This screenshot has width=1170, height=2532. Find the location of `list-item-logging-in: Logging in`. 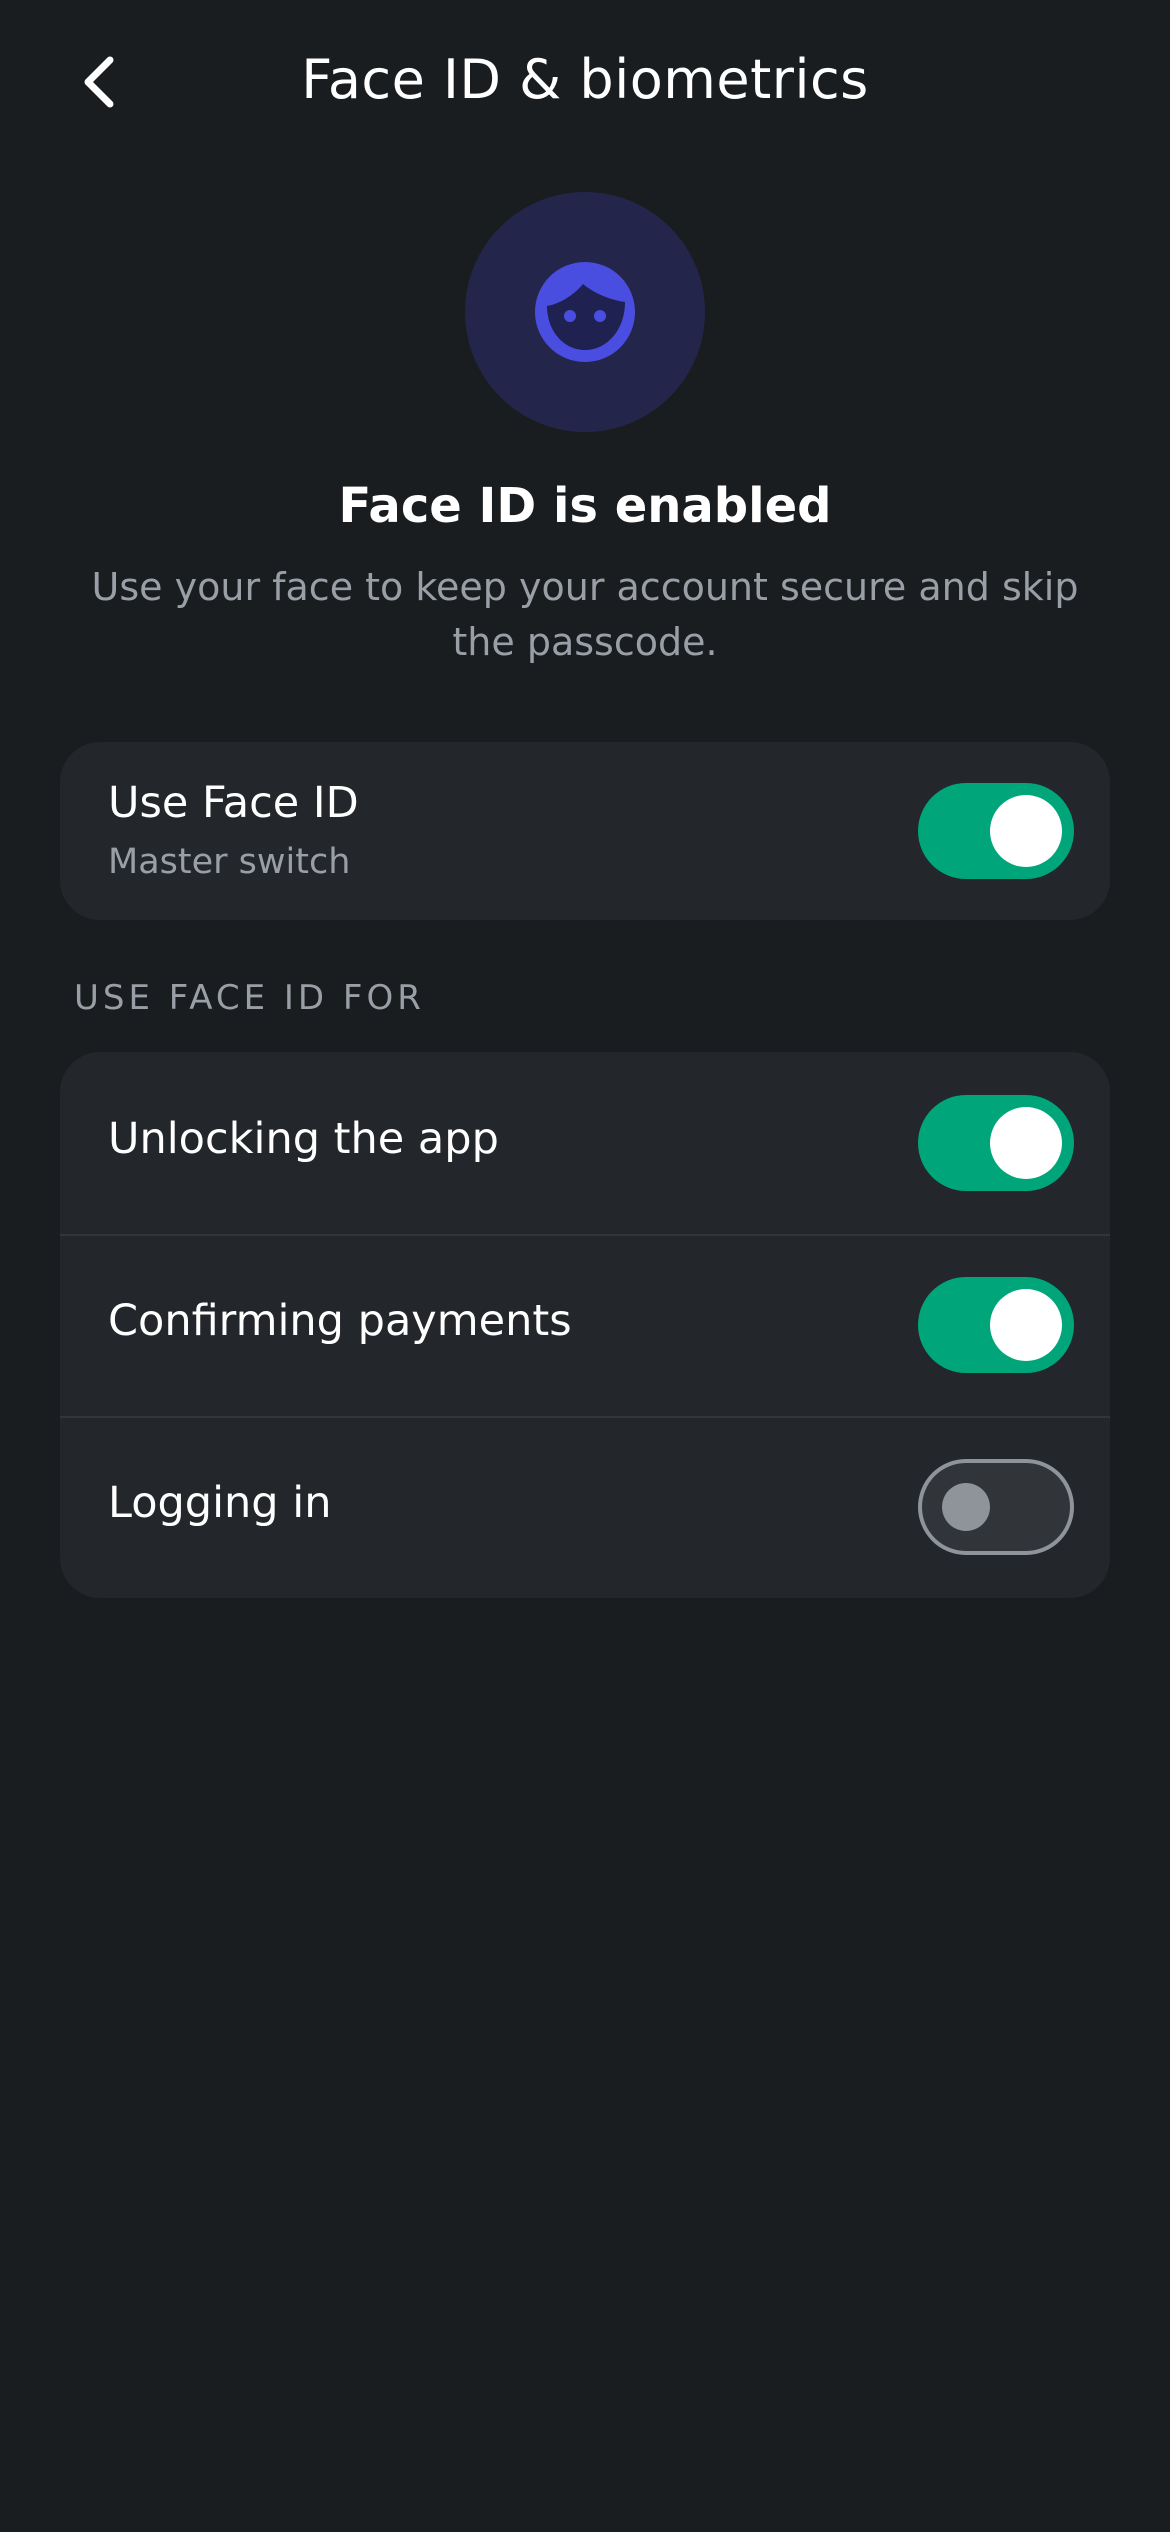

list-item-logging-in: Logging in is located at coordinates (585, 1507).